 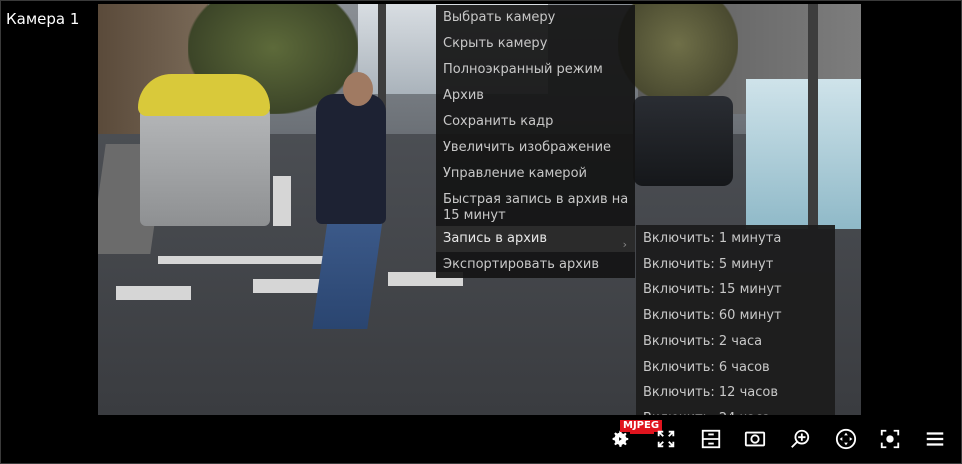 What do you see at coordinates (683, 141) in the screenshot?
I see `car` at bounding box center [683, 141].